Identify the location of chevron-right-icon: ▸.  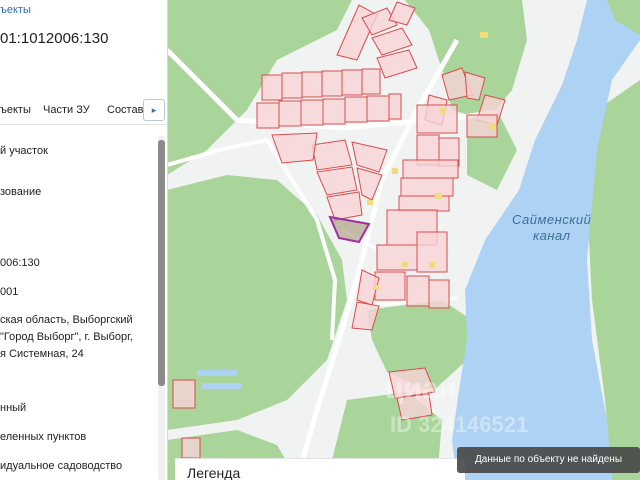
(154, 110).